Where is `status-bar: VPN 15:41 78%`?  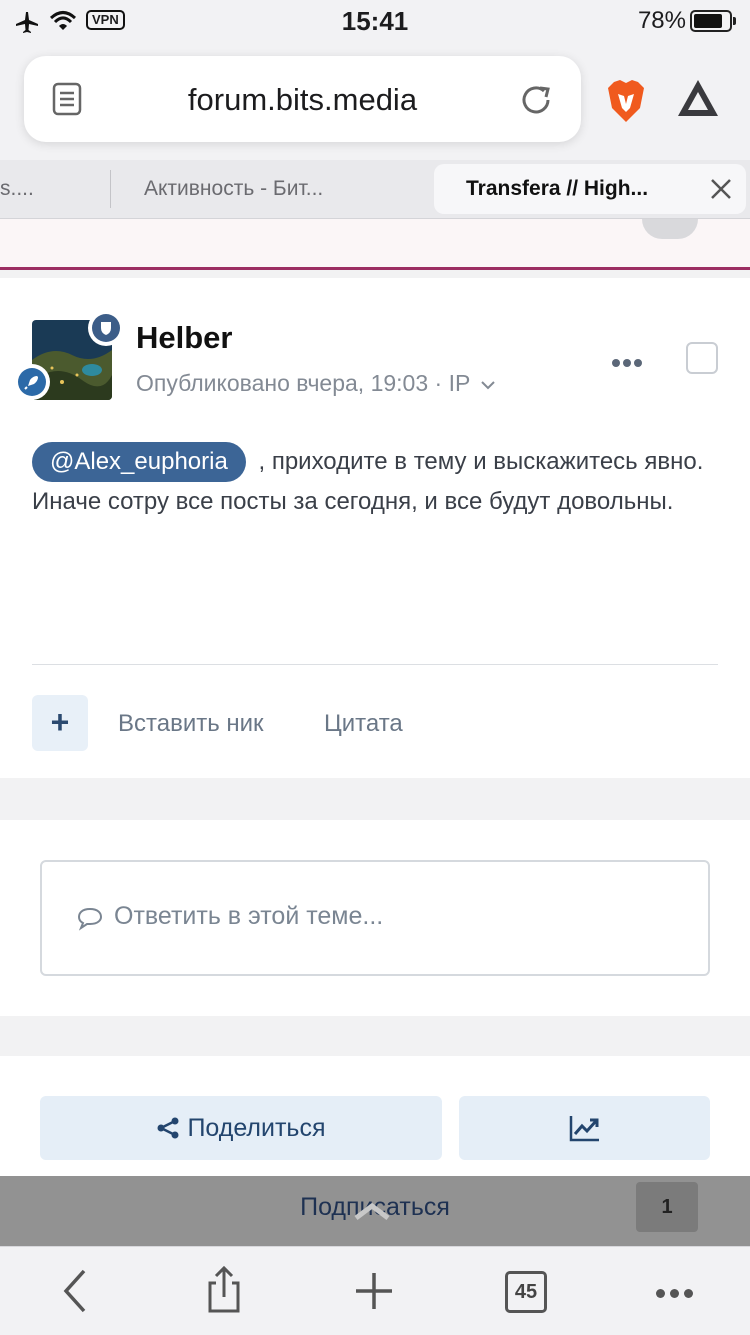
status-bar: VPN 15:41 78% is located at coordinates (375, 22).